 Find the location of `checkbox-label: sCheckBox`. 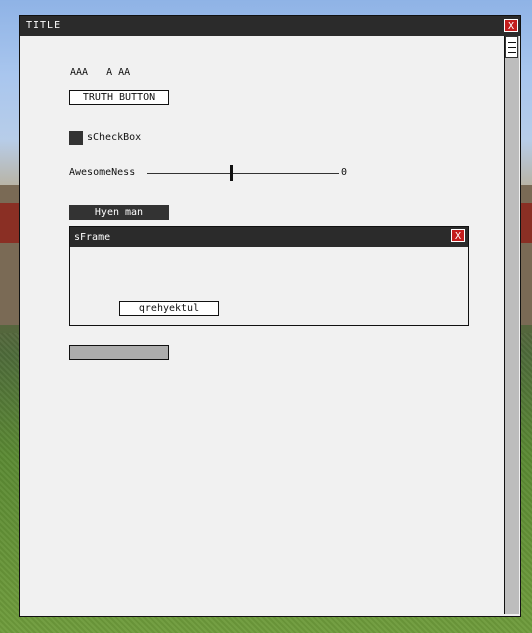

checkbox-label: sCheckBox is located at coordinates (114, 137).